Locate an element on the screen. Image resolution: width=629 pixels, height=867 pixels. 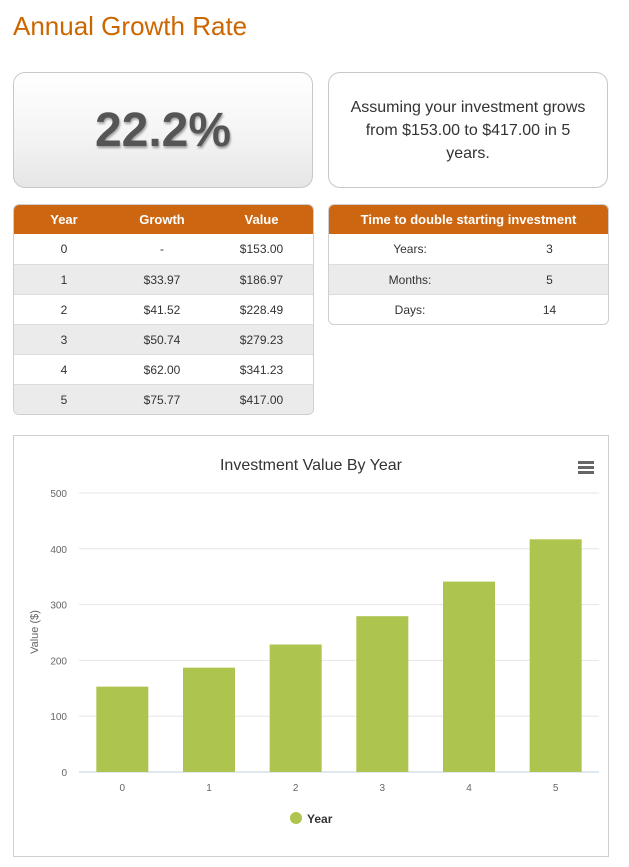
y-tick-label: 500 is located at coordinates (58, 494).